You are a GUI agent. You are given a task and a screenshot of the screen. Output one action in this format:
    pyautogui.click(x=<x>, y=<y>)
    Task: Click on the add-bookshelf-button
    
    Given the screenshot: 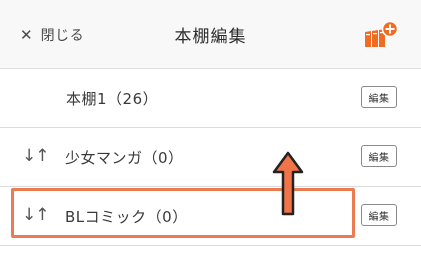 What is the action you would take?
    pyautogui.click(x=382, y=36)
    